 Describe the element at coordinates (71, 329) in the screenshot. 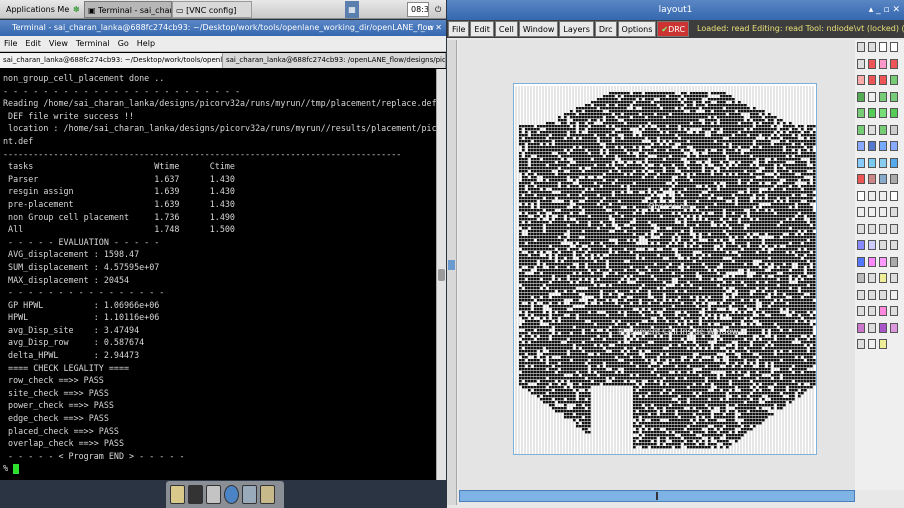

I see `terminal-line: avg_Disp_site : 3.47494` at that location.